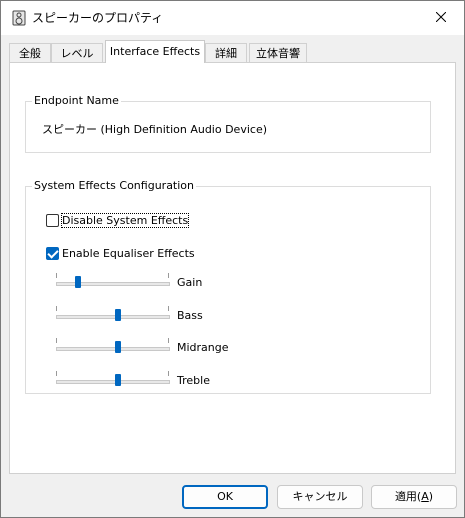 Image resolution: width=465 pixels, height=518 pixels. Describe the element at coordinates (278, 52) in the screenshot. I see `tab-spatial-sound: 立体音響` at that location.